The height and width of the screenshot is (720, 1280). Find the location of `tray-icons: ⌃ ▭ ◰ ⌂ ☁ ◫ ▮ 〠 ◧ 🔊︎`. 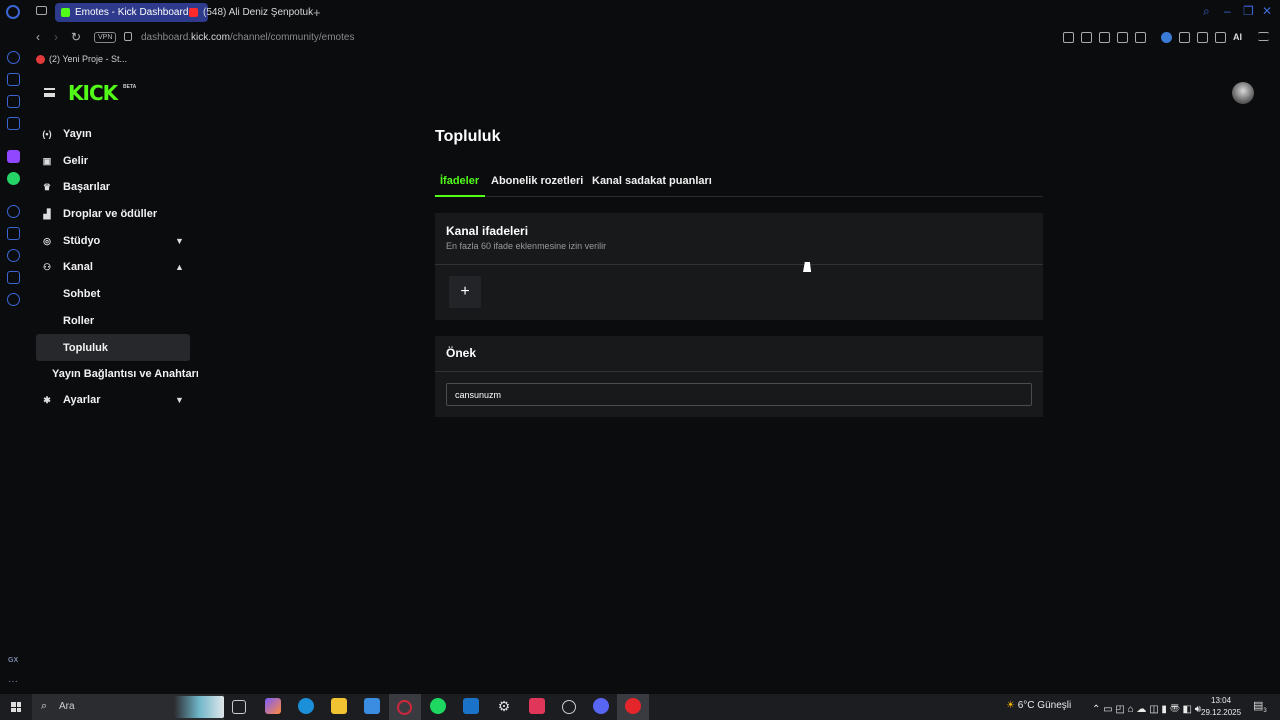

tray-icons: ⌃ ▭ ◰ ⌂ ☁ ◫ ▮ 〠 ◧ 🔊︎ is located at coordinates (1146, 707).